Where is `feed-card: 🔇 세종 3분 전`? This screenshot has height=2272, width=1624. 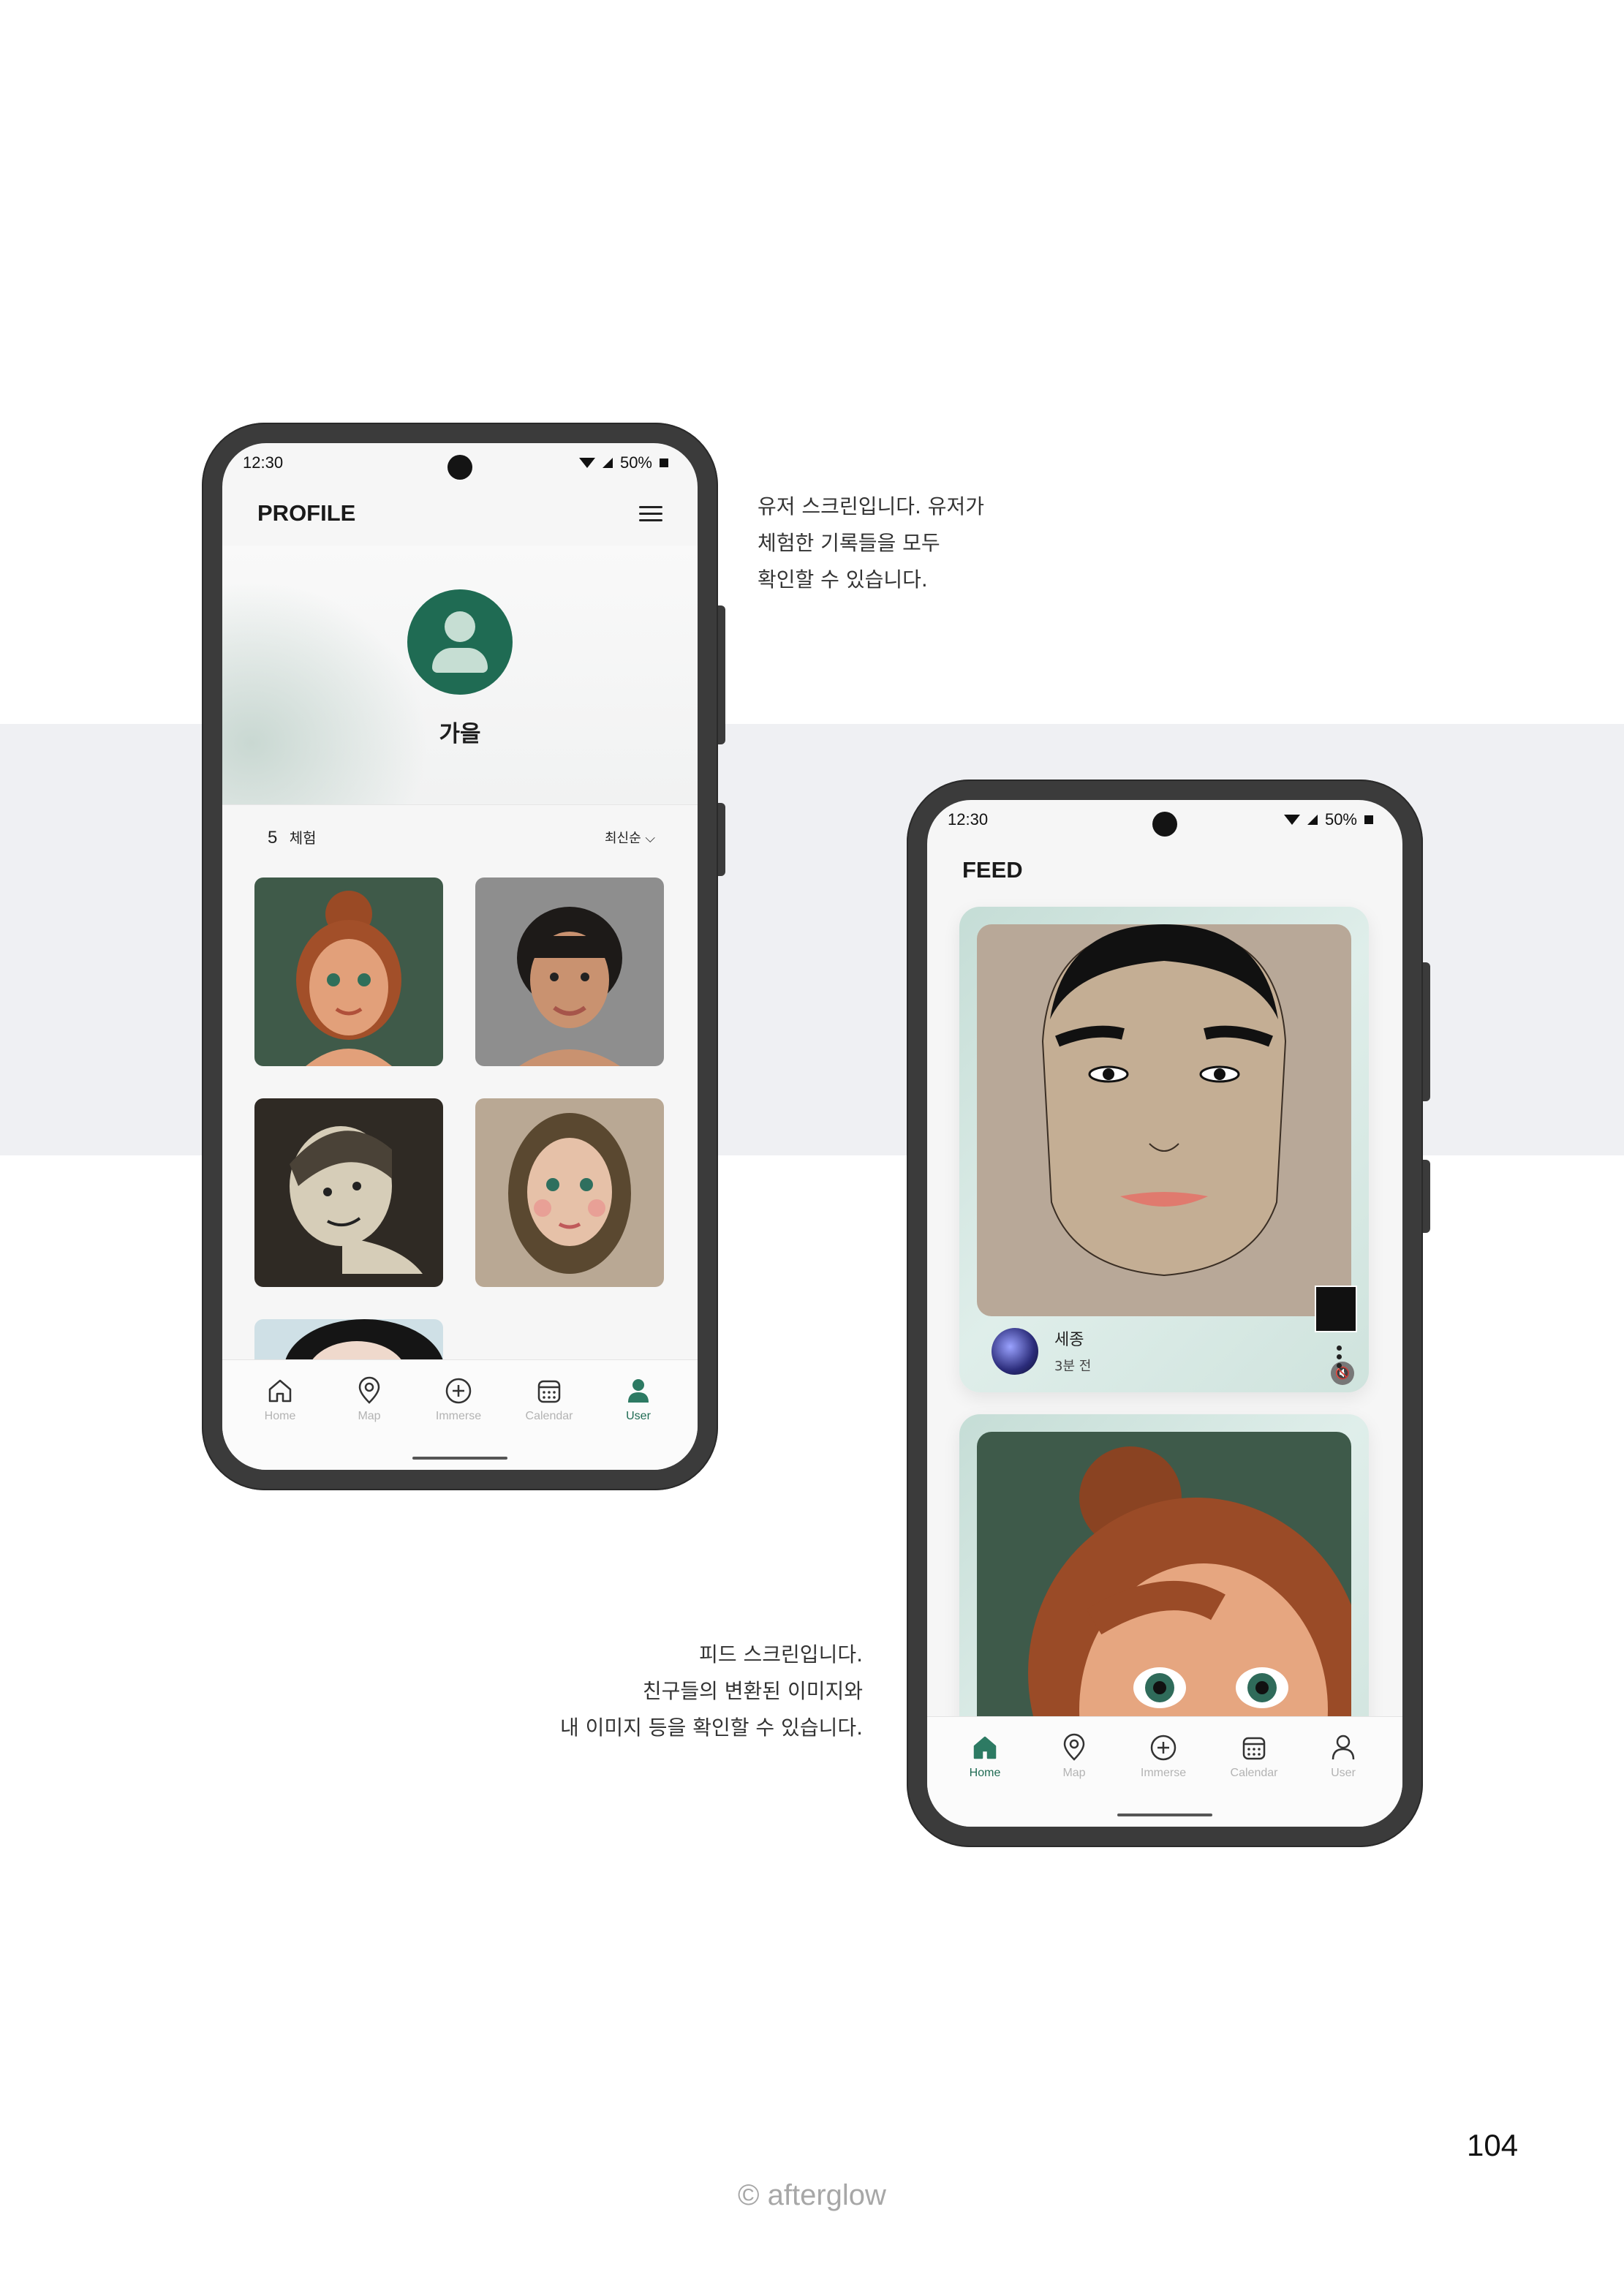
feed-card: 🔇 세종 3분 전 is located at coordinates (1164, 1149).